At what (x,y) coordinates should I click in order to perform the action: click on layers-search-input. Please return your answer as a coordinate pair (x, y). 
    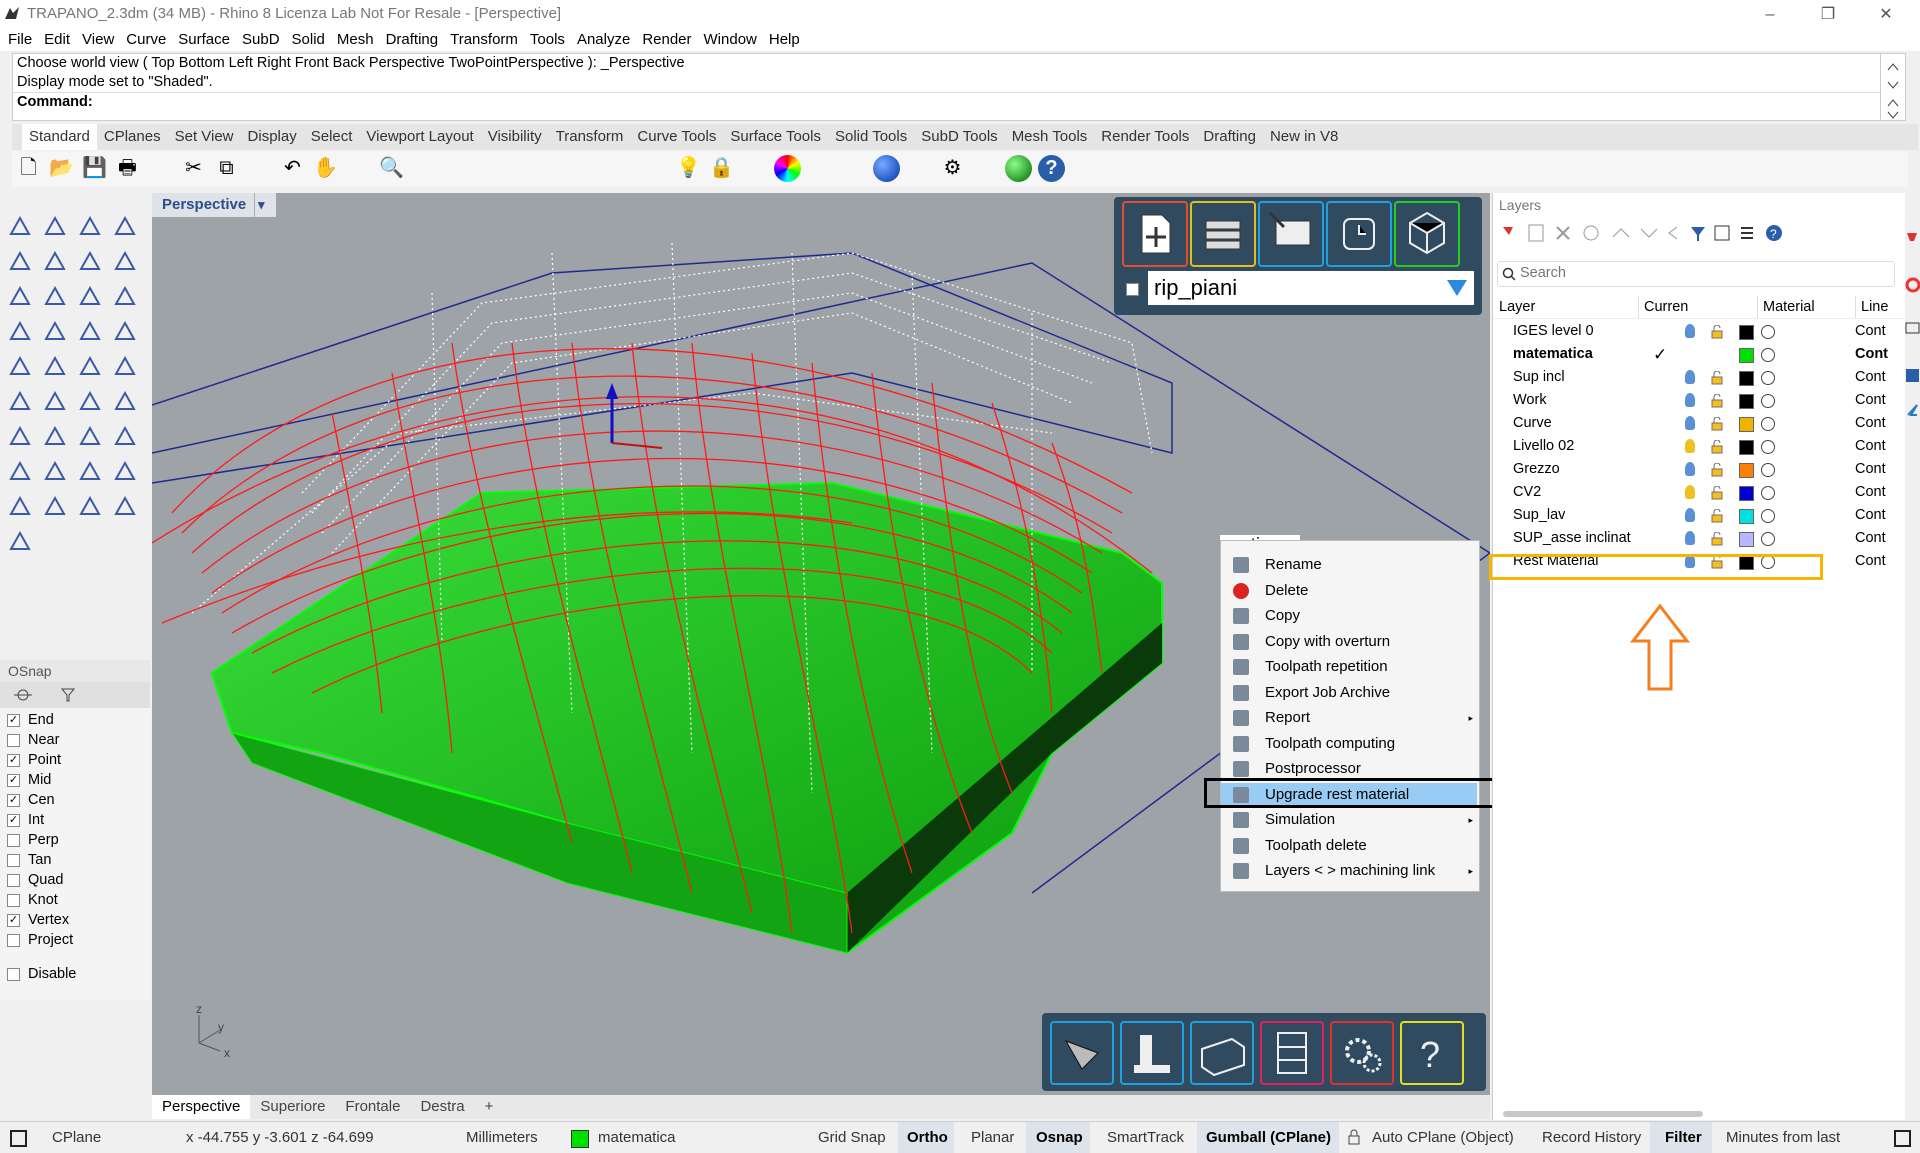
    Looking at the image, I should click on (1700, 273).